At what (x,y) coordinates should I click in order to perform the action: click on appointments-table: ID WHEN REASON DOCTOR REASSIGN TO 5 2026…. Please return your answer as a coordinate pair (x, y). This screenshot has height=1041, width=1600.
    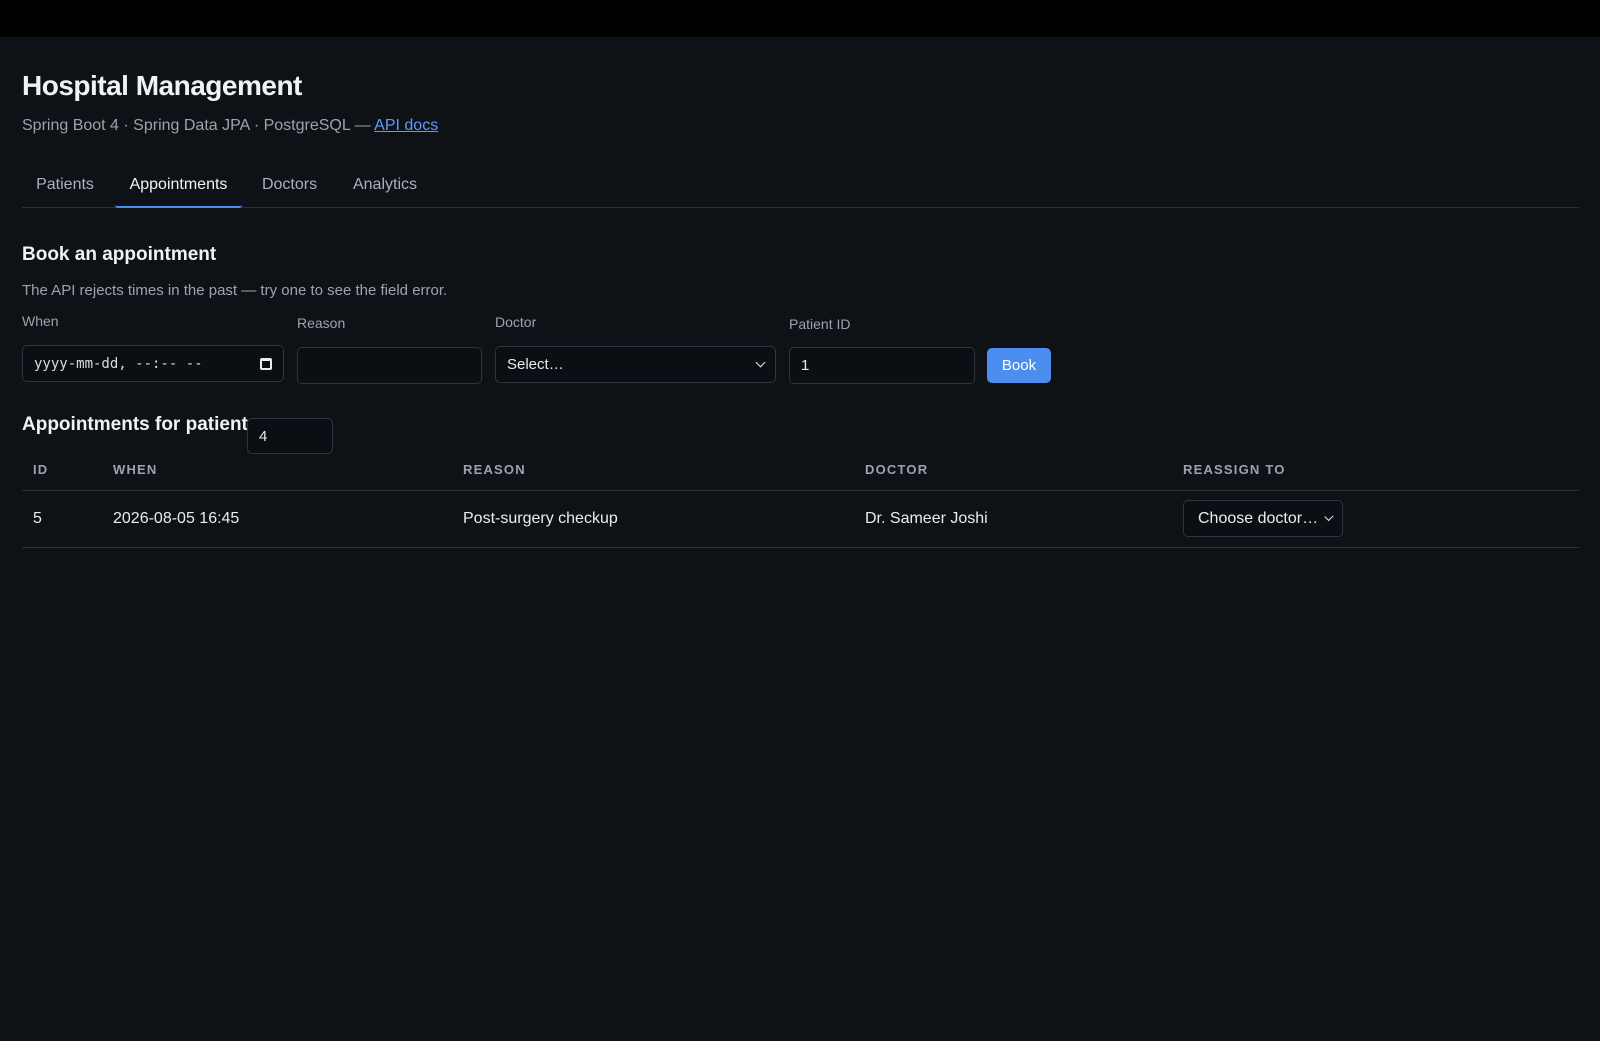
    Looking at the image, I should click on (800, 498).